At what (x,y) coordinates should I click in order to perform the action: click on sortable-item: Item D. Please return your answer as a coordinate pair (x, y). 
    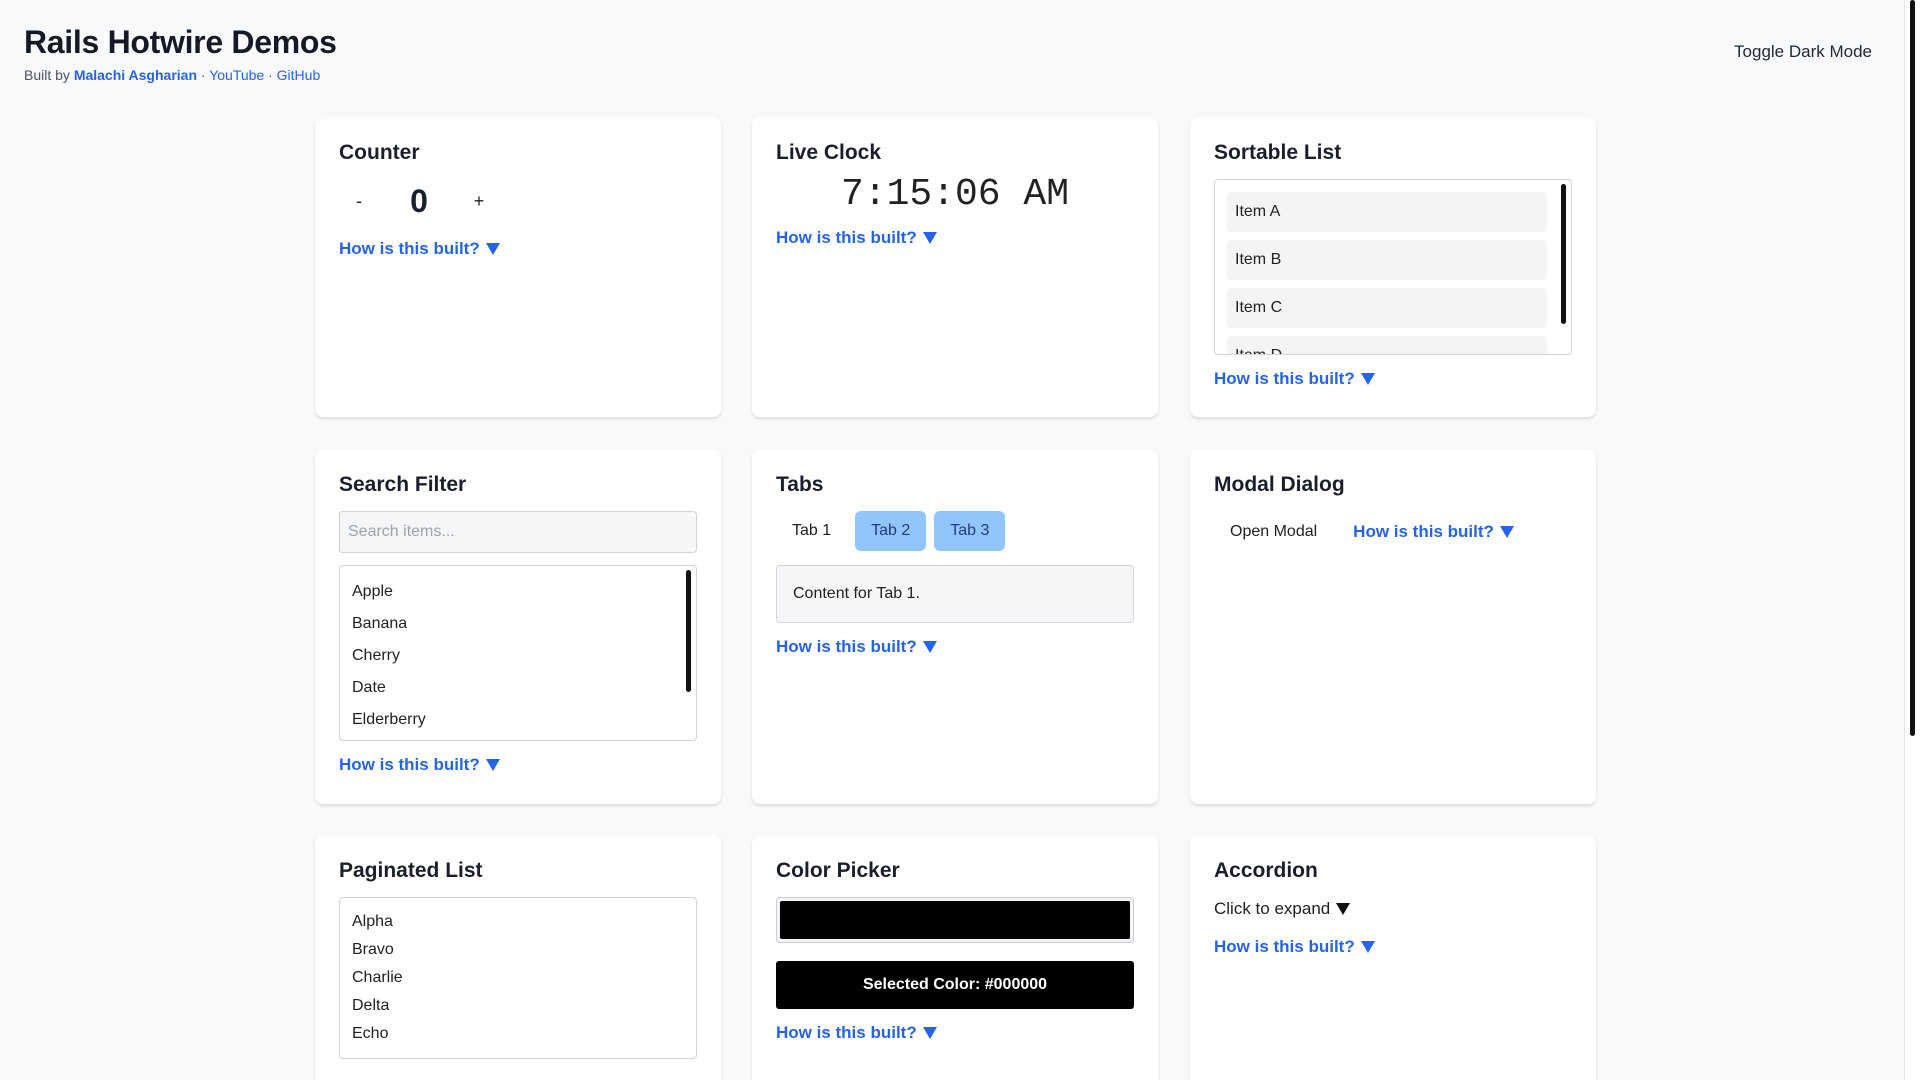
    Looking at the image, I should click on (1387, 345).